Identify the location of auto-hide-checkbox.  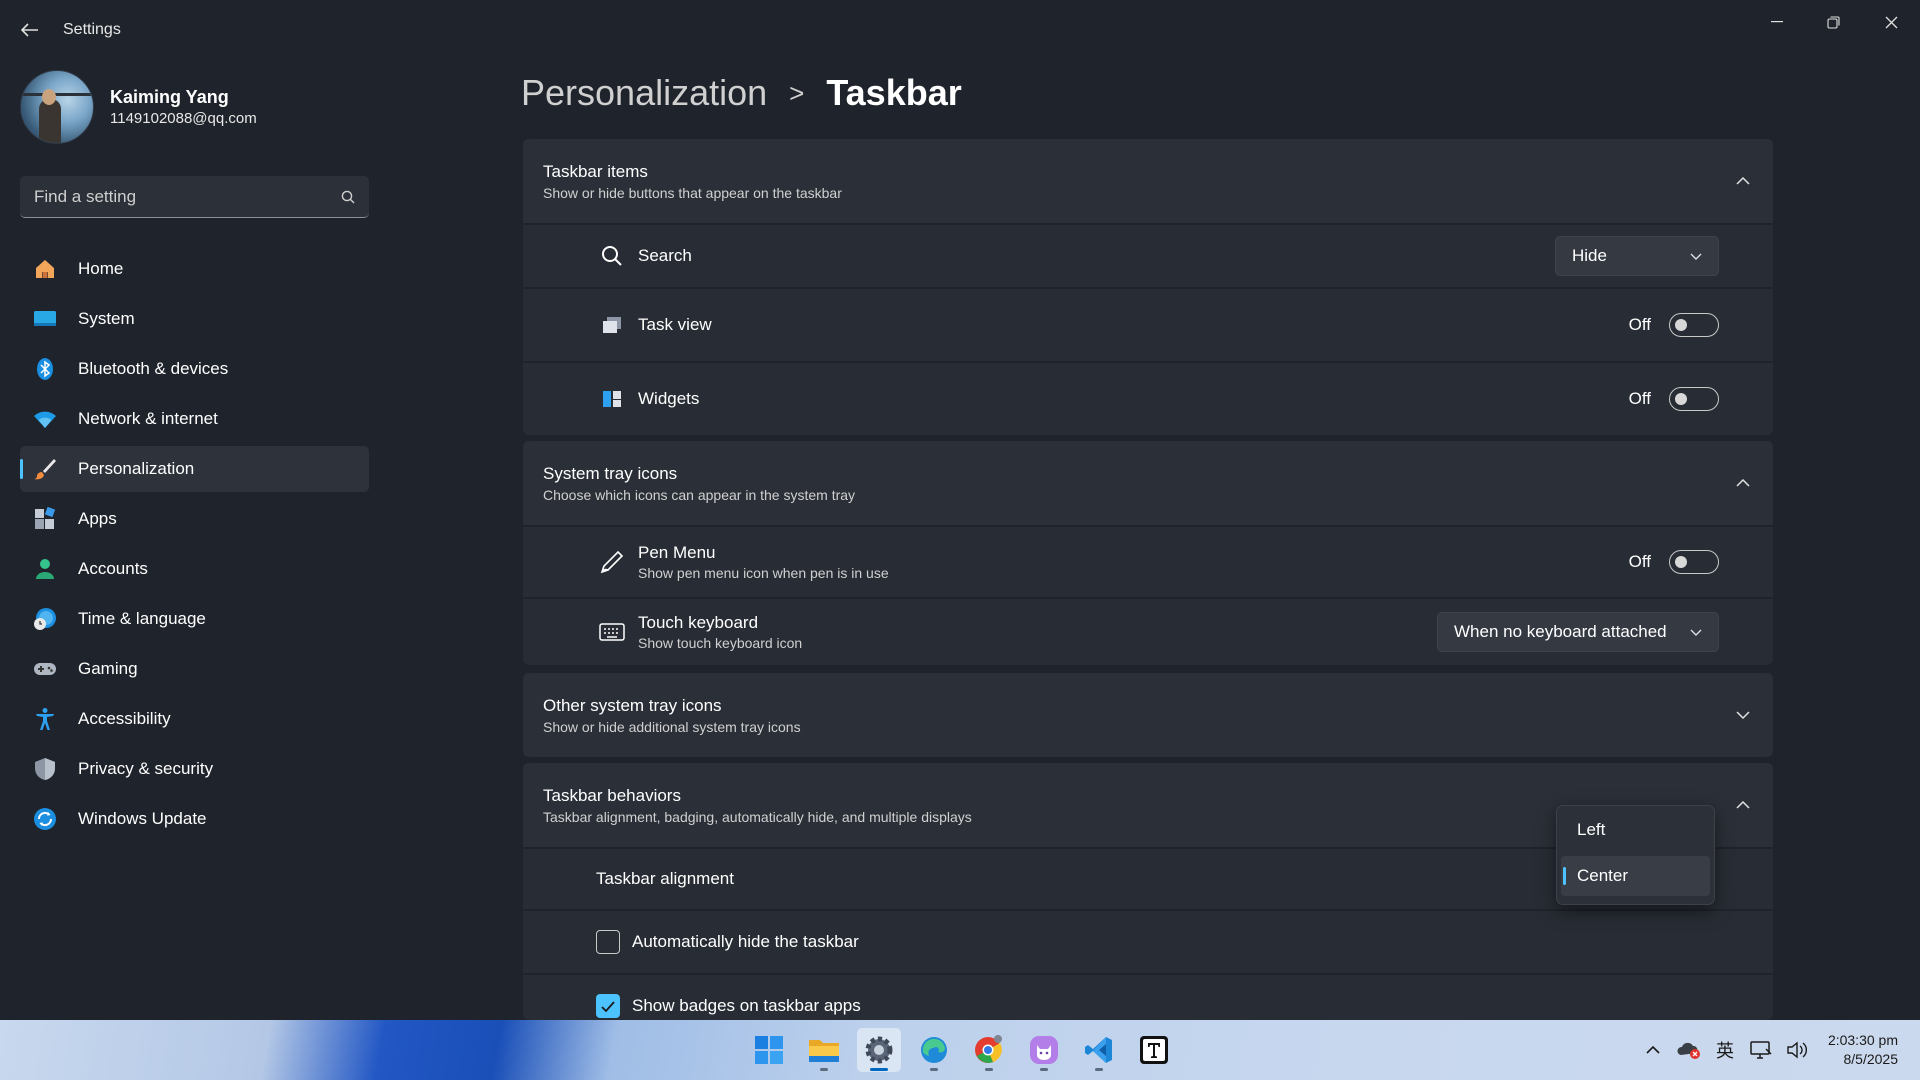
(608, 942).